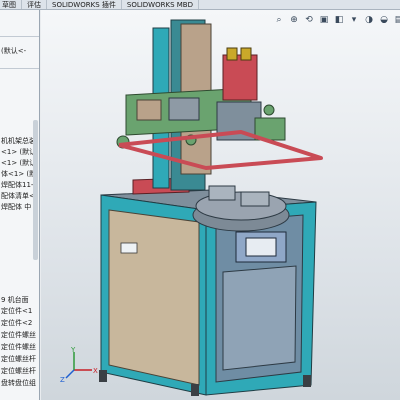 Image resolution: width=400 pixels, height=400 pixels. What do you see at coordinates (19, 51) in the screenshot?
I see `tree-item-config: (默认<-` at bounding box center [19, 51].